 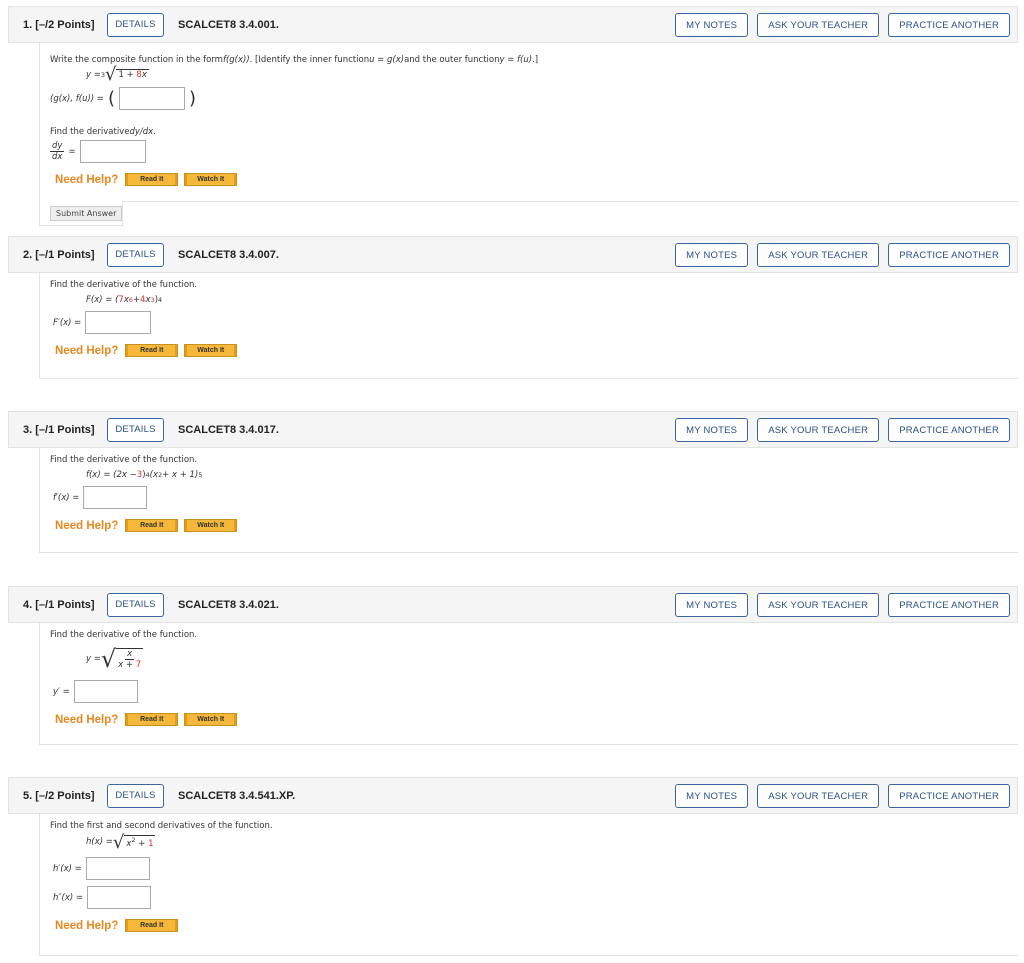 I want to click on second-derivative-label: h″(x) =, so click(x=68, y=897).